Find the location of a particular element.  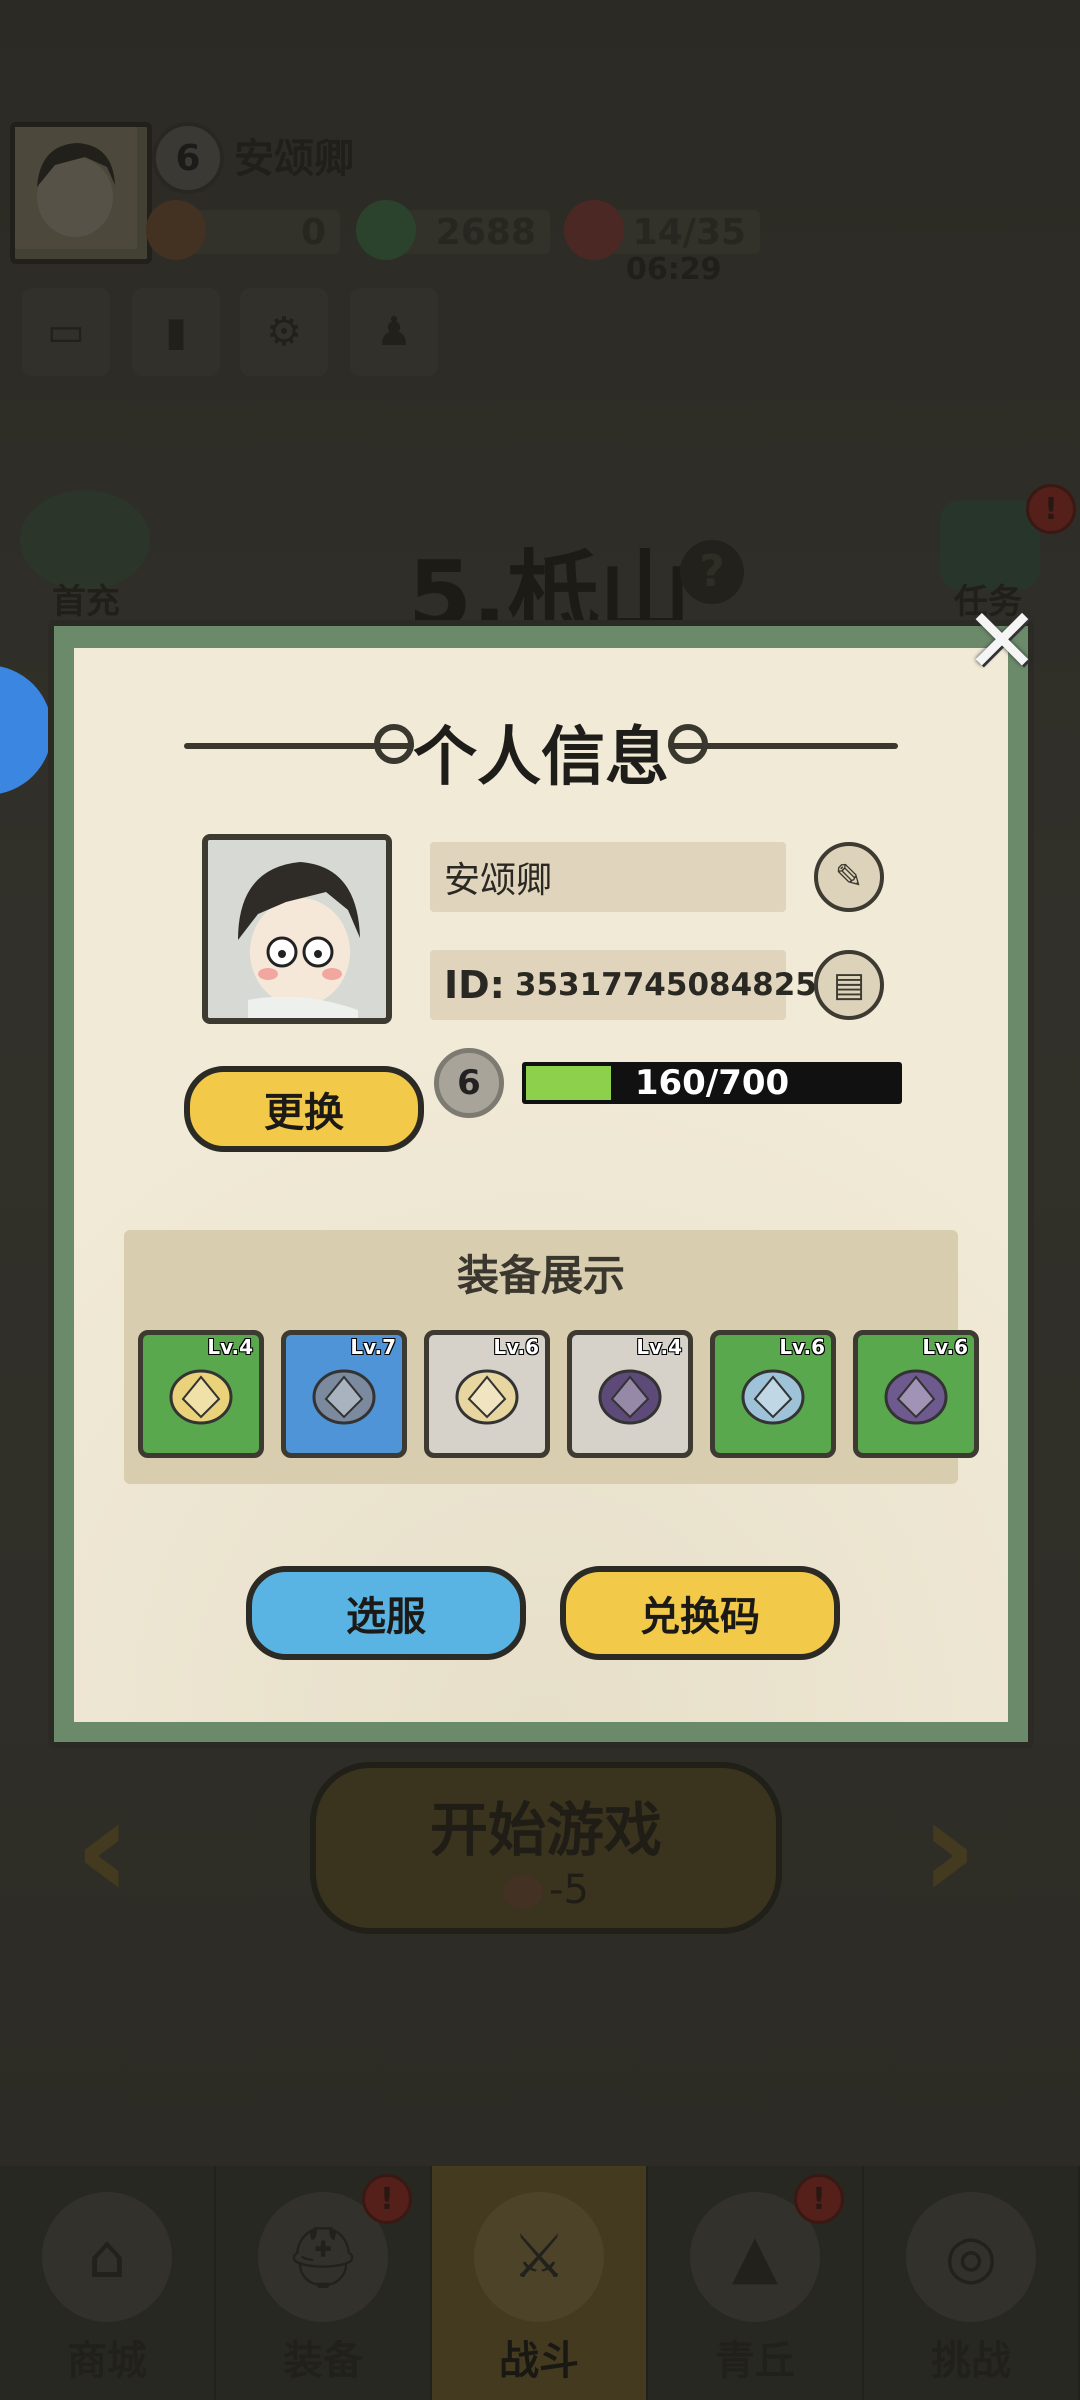

swirl-ornament-left-icon is located at coordinates (394, 744).